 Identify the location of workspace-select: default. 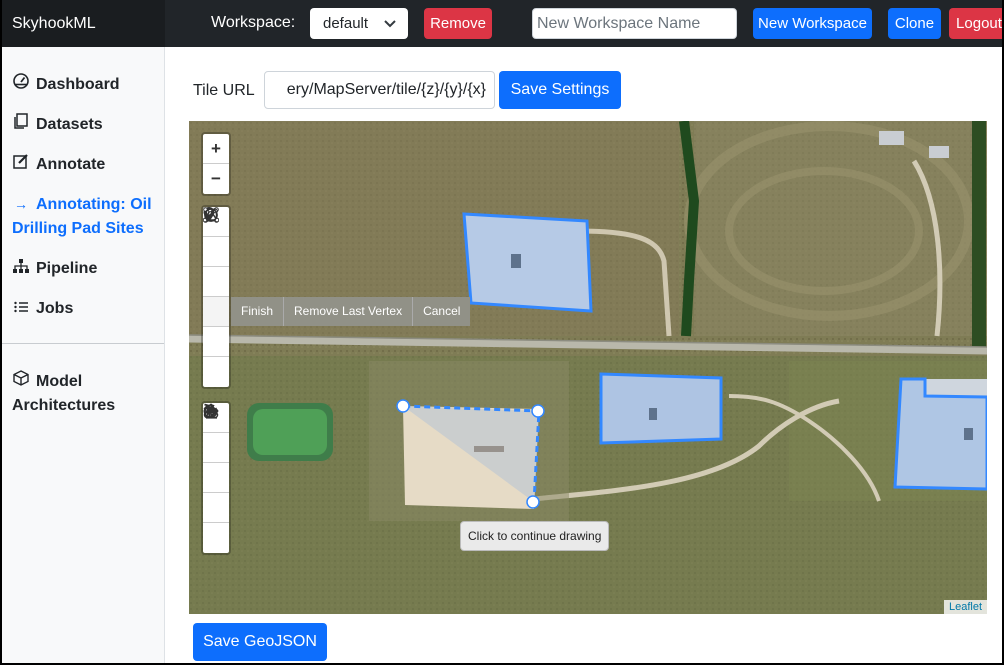
(359, 23).